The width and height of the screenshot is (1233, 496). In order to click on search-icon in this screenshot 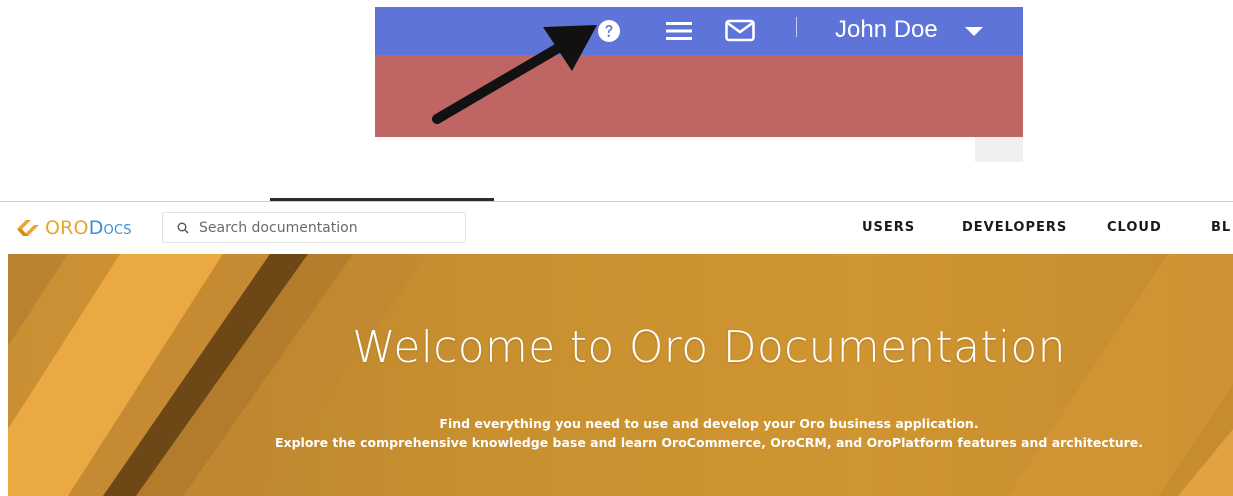, I will do `click(183, 228)`.